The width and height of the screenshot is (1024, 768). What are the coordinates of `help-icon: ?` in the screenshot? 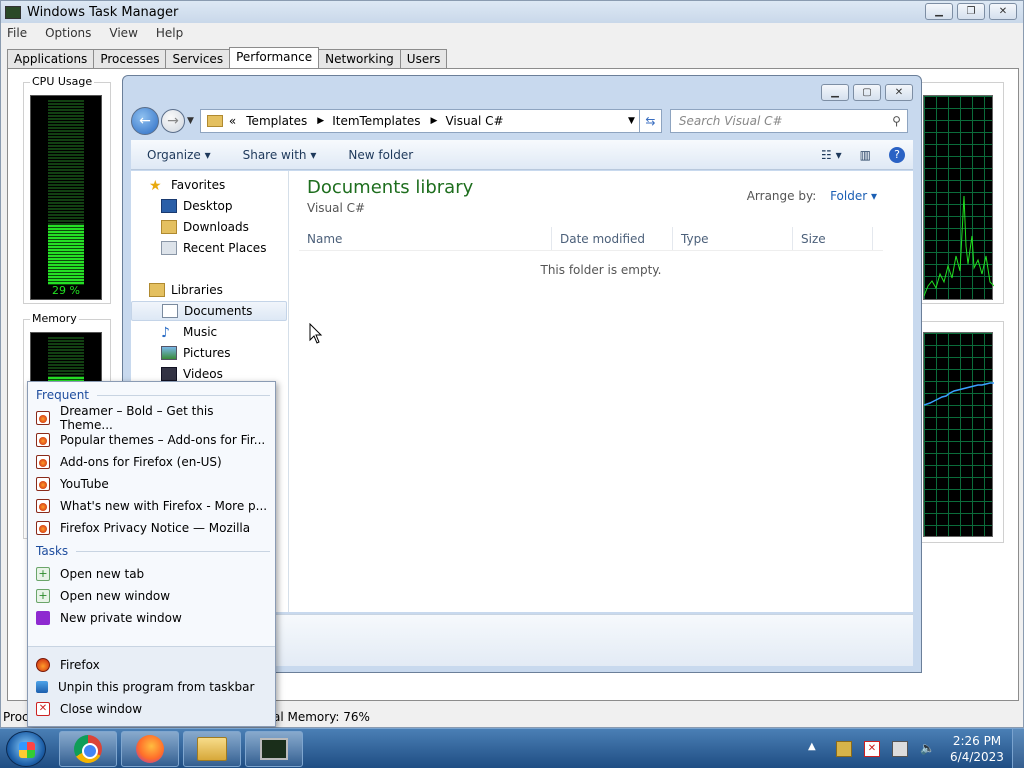 It's located at (897, 154).